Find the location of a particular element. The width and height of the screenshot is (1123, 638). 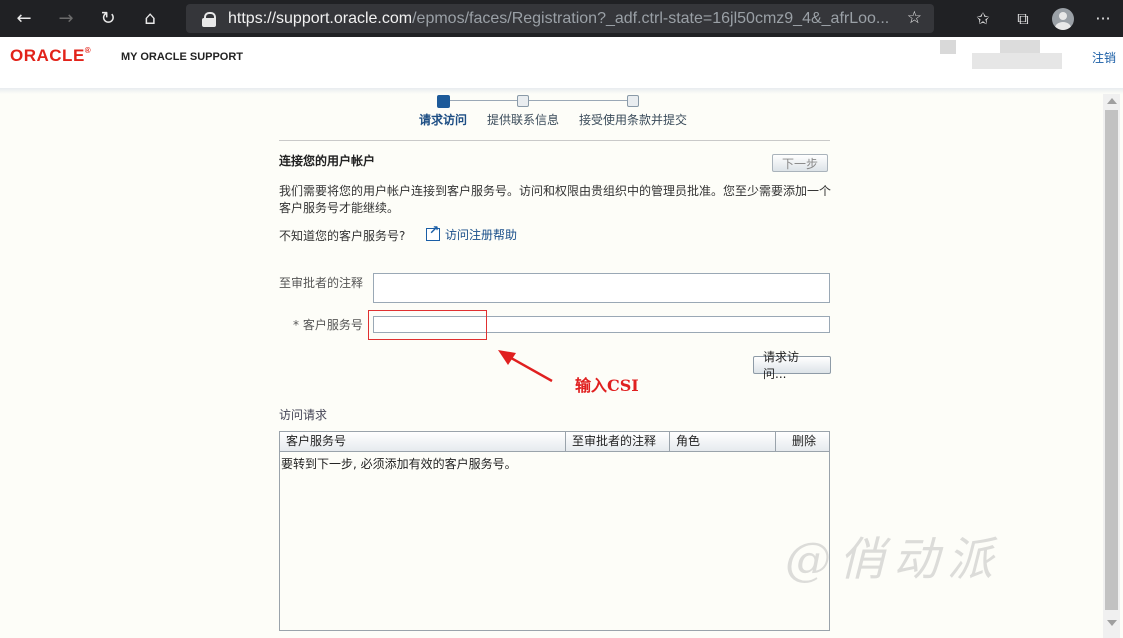

url-host: https://support.oracle.com is located at coordinates (320, 18).